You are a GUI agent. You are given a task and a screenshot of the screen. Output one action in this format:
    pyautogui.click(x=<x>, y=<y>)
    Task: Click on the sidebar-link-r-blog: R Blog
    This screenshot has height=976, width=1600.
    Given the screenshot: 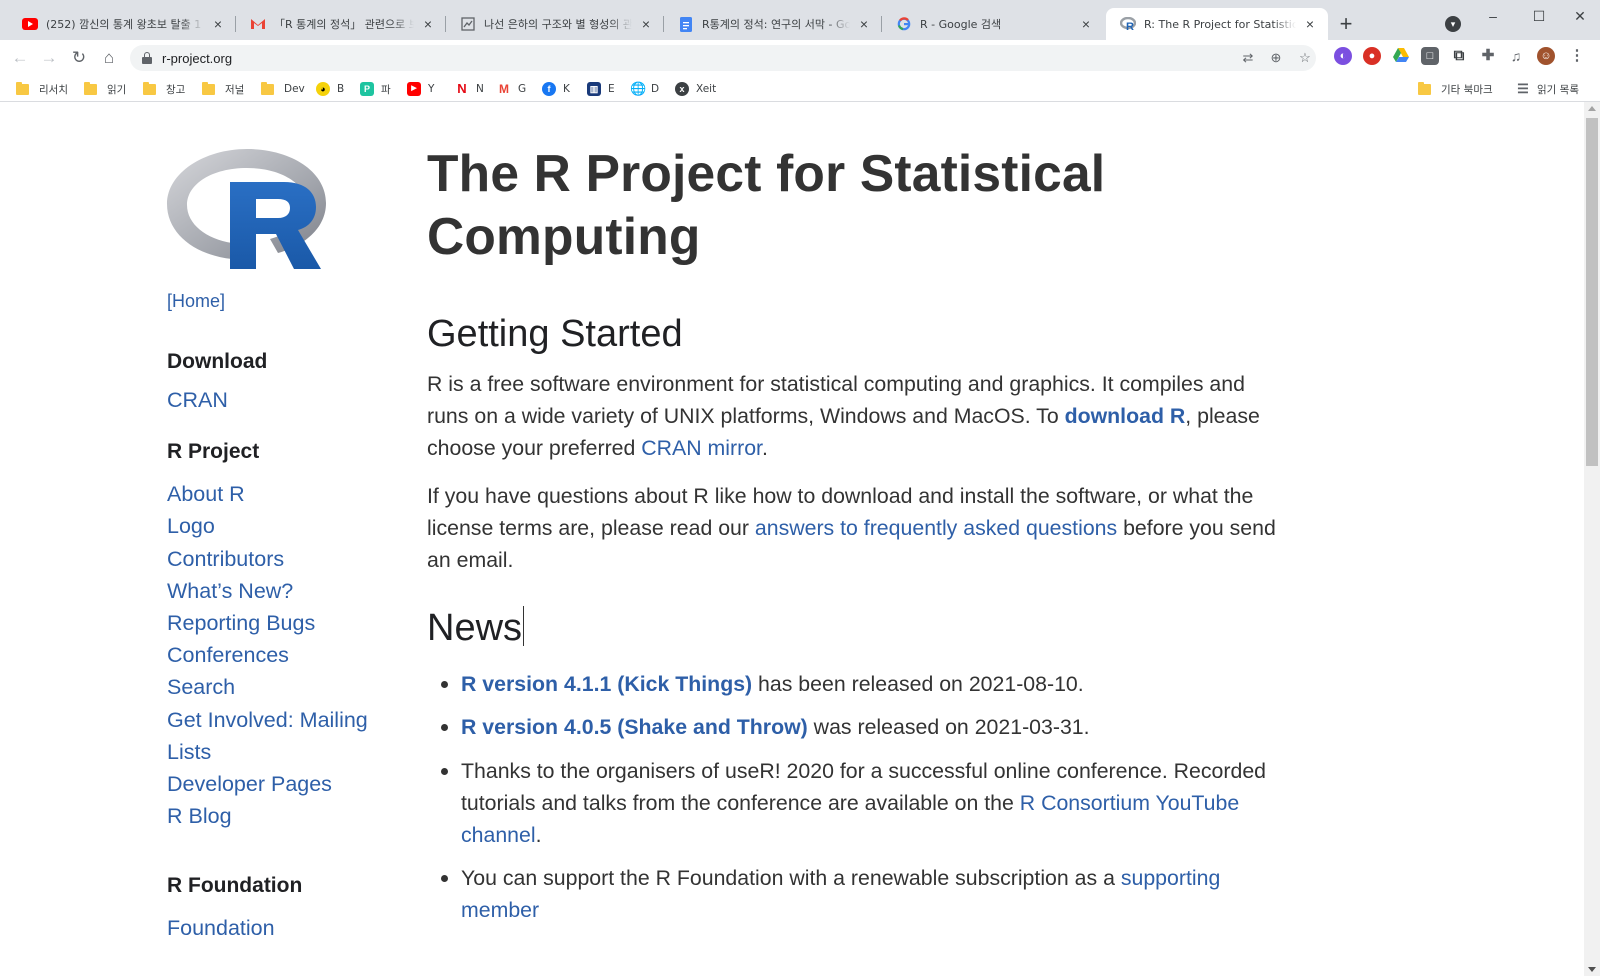 What is the action you would take?
    pyautogui.click(x=282, y=816)
    